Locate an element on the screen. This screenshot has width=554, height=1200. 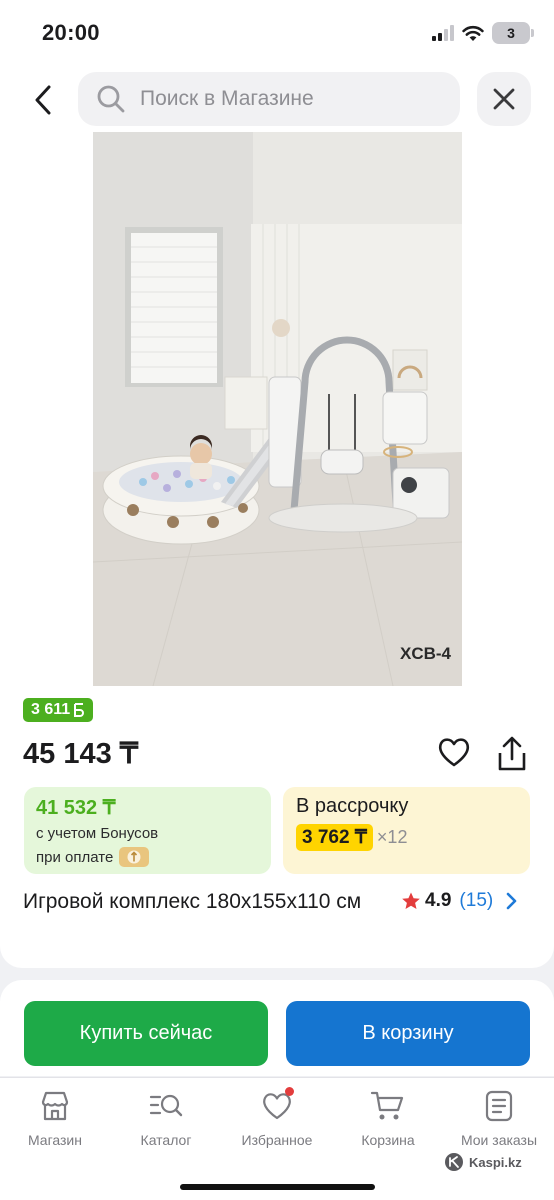
orders-icon is located at coordinates (499, 1106).